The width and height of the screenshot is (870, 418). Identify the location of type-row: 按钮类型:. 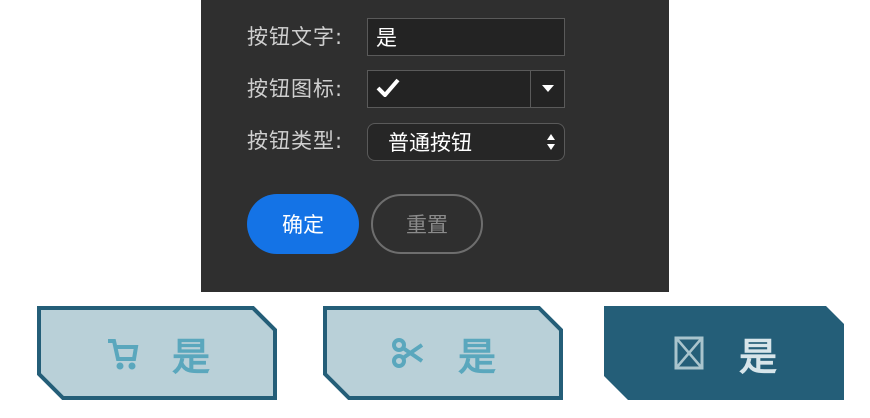
(307, 140).